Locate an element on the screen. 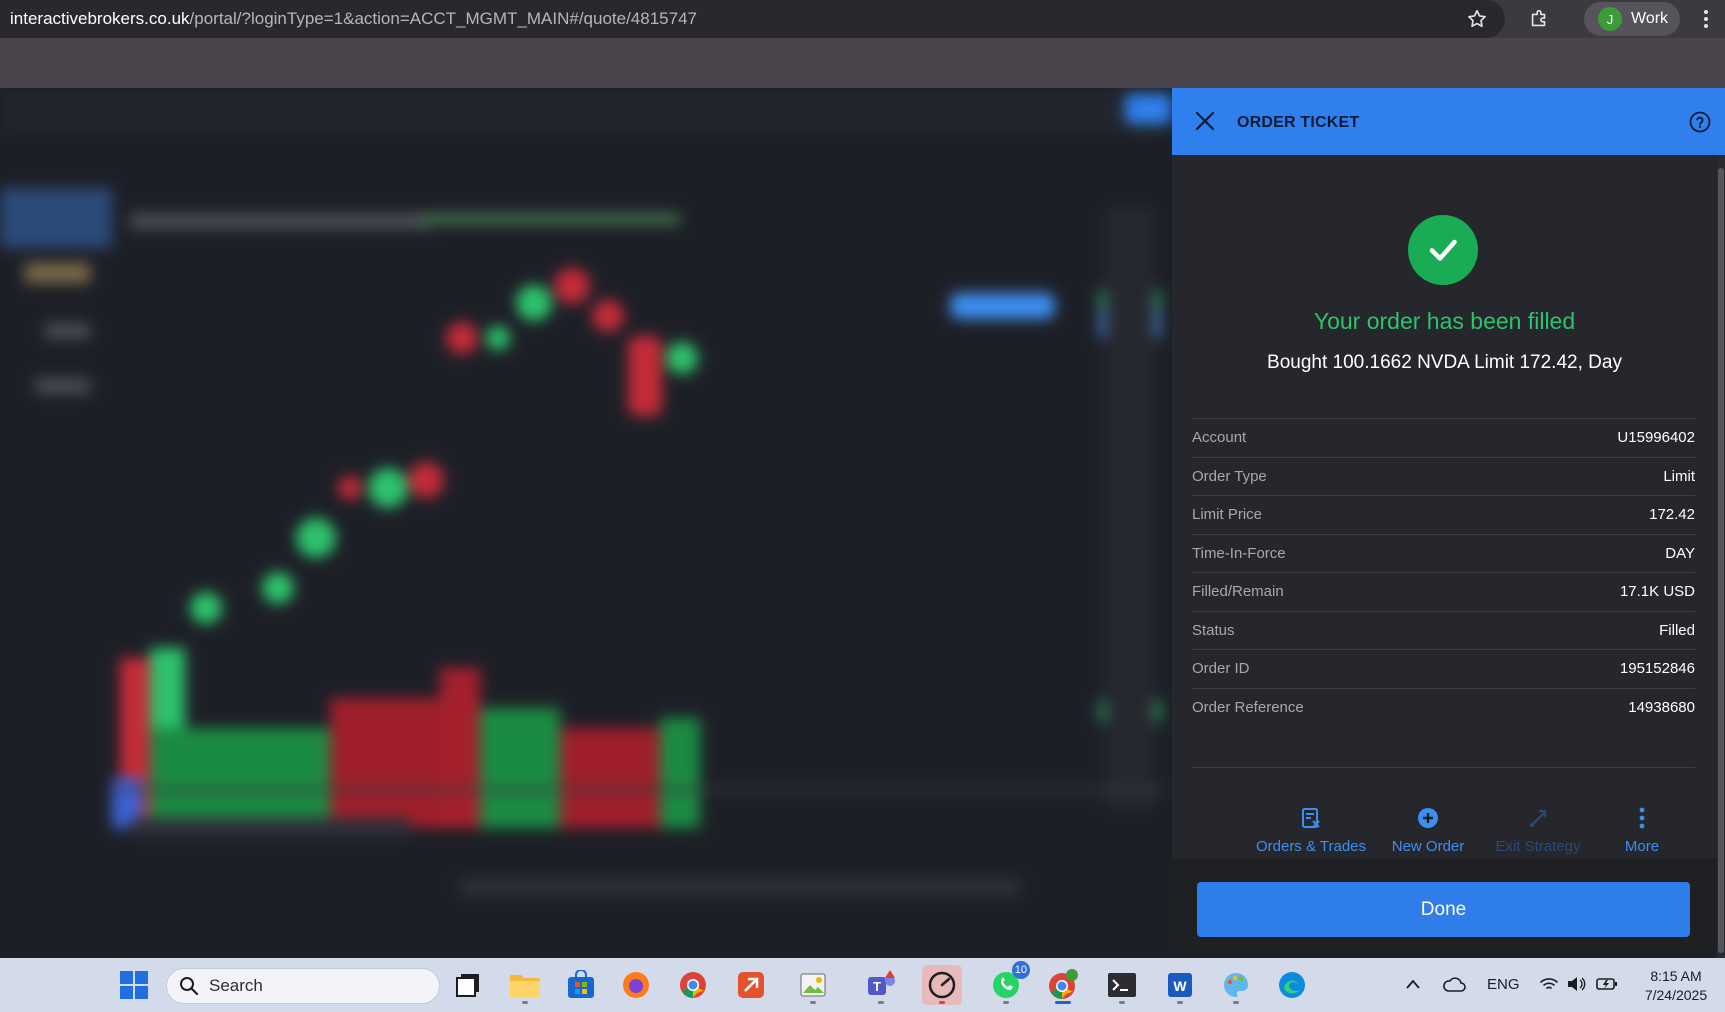  detail-label: Time-In-Force is located at coordinates (1239, 553).